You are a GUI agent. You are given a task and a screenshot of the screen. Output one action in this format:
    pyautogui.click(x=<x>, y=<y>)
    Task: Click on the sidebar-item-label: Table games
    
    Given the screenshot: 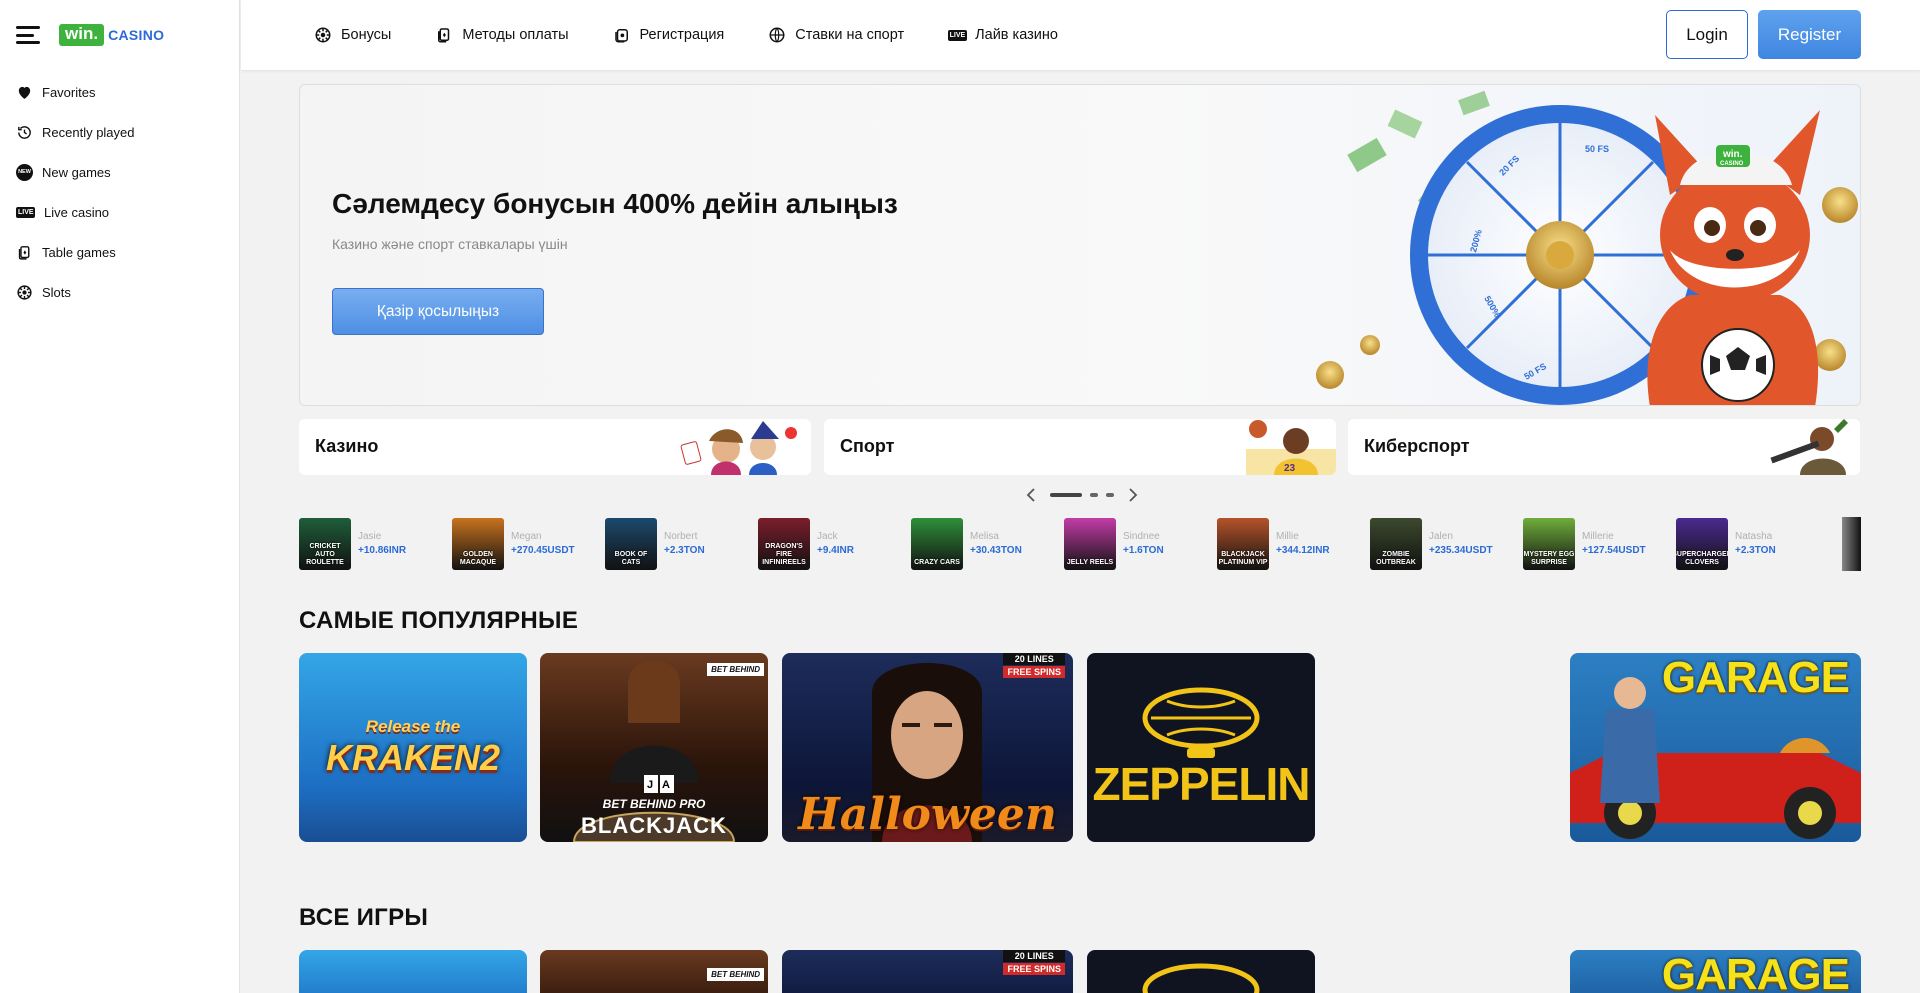 What is the action you would take?
    pyautogui.click(x=79, y=252)
    